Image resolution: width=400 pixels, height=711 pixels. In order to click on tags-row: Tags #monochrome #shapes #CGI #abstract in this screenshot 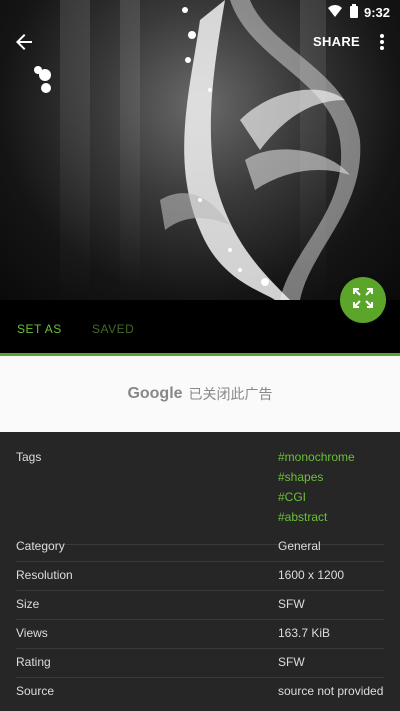, I will do `click(200, 497)`.